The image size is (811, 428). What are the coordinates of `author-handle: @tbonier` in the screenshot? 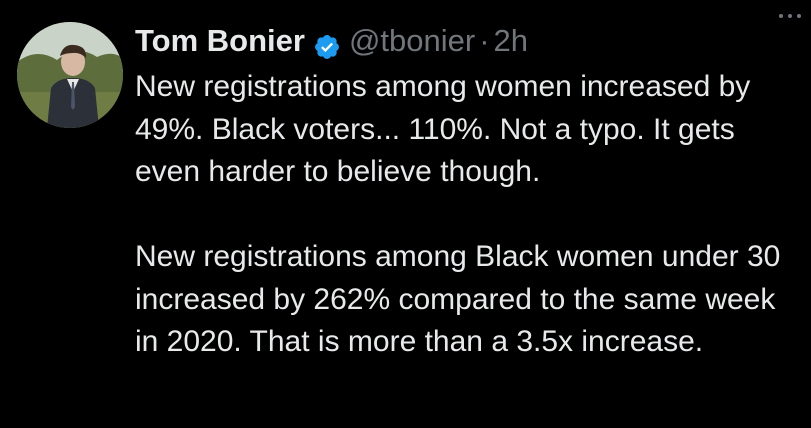 It's located at (412, 41).